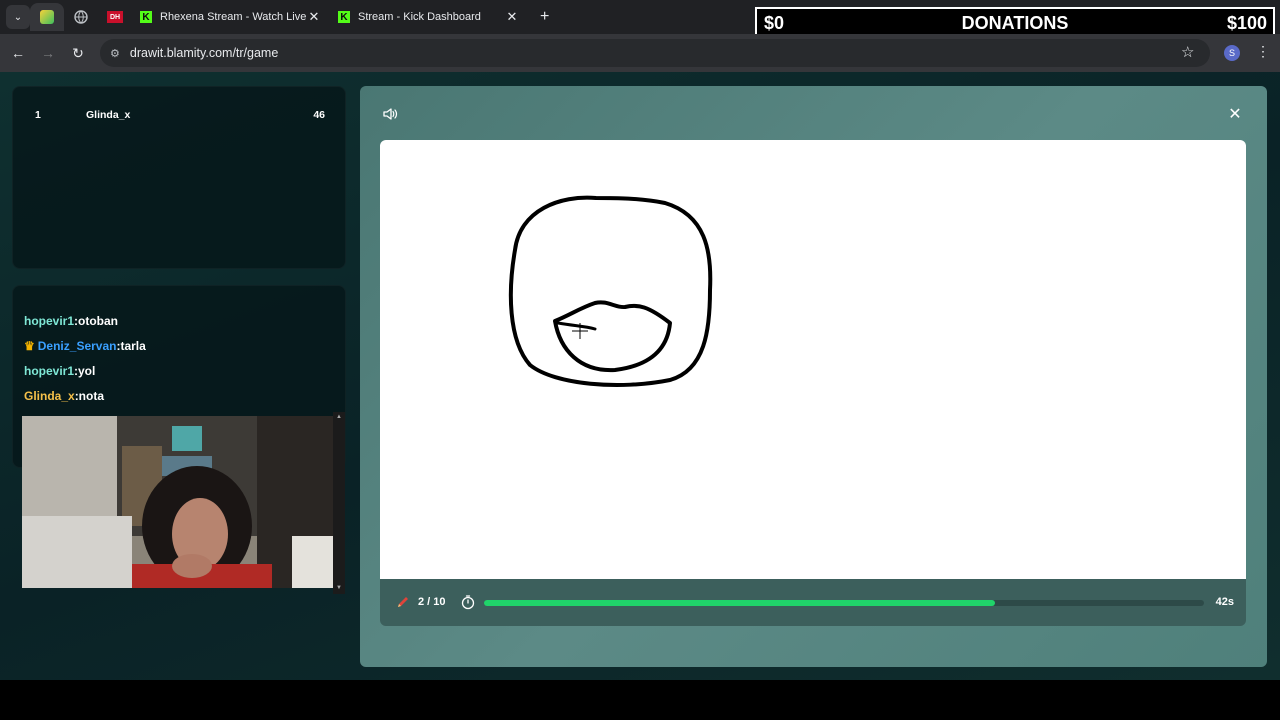 The image size is (1280, 720). Describe the element at coordinates (1246, 23) in the screenshot. I see `donations-goal: $100` at that location.